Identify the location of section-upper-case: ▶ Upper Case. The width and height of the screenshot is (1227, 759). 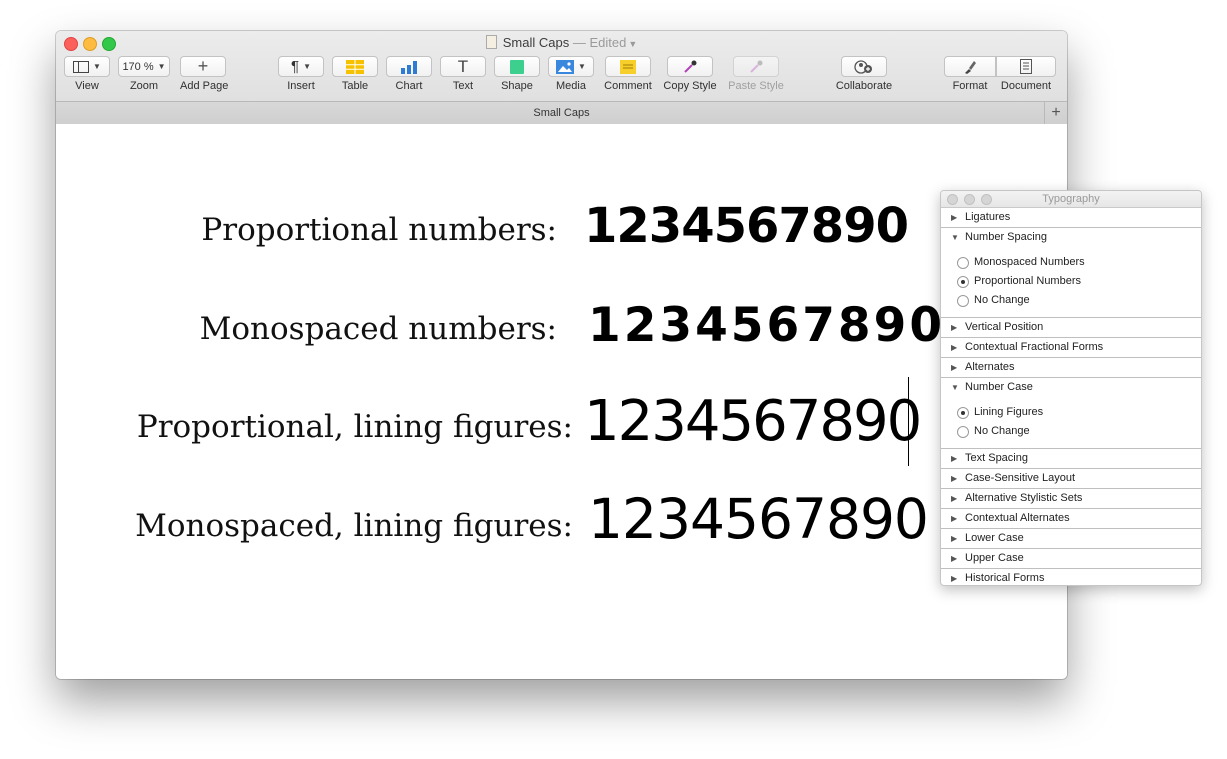
(1071, 559).